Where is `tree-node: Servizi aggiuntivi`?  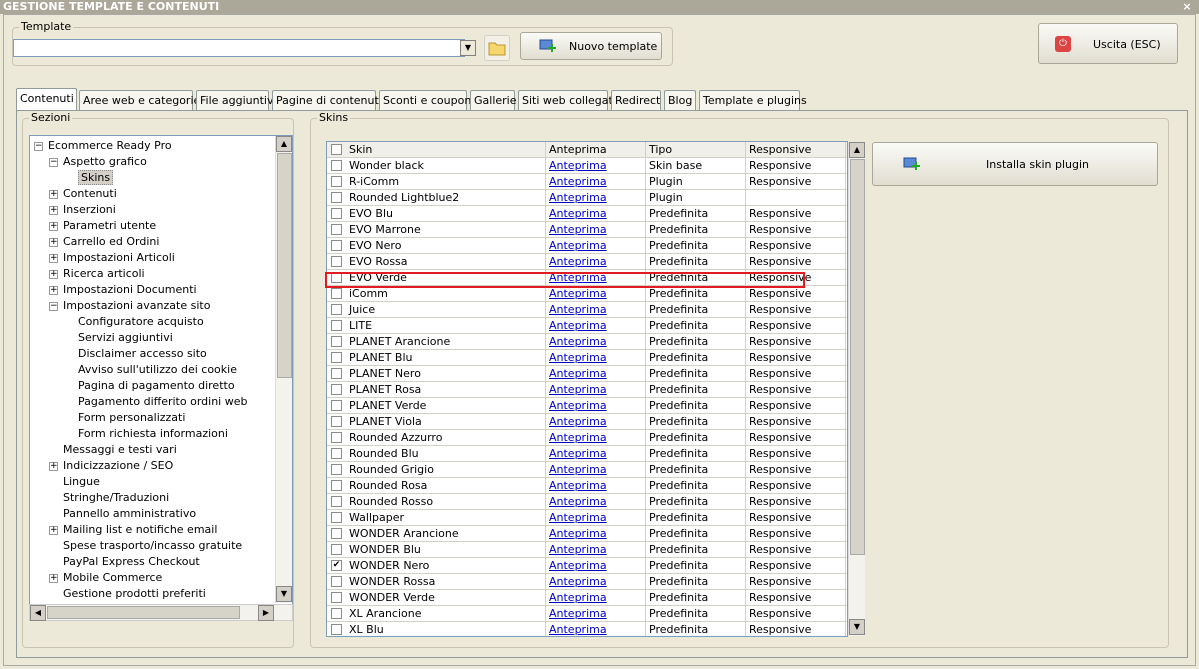 tree-node: Servizi aggiuntivi is located at coordinates (118, 338).